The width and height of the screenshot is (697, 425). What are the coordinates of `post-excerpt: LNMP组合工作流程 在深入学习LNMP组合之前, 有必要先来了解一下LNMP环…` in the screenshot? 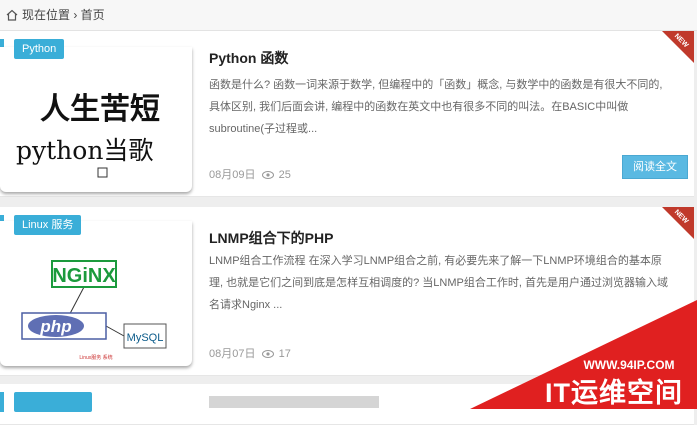 It's located at (438, 283).